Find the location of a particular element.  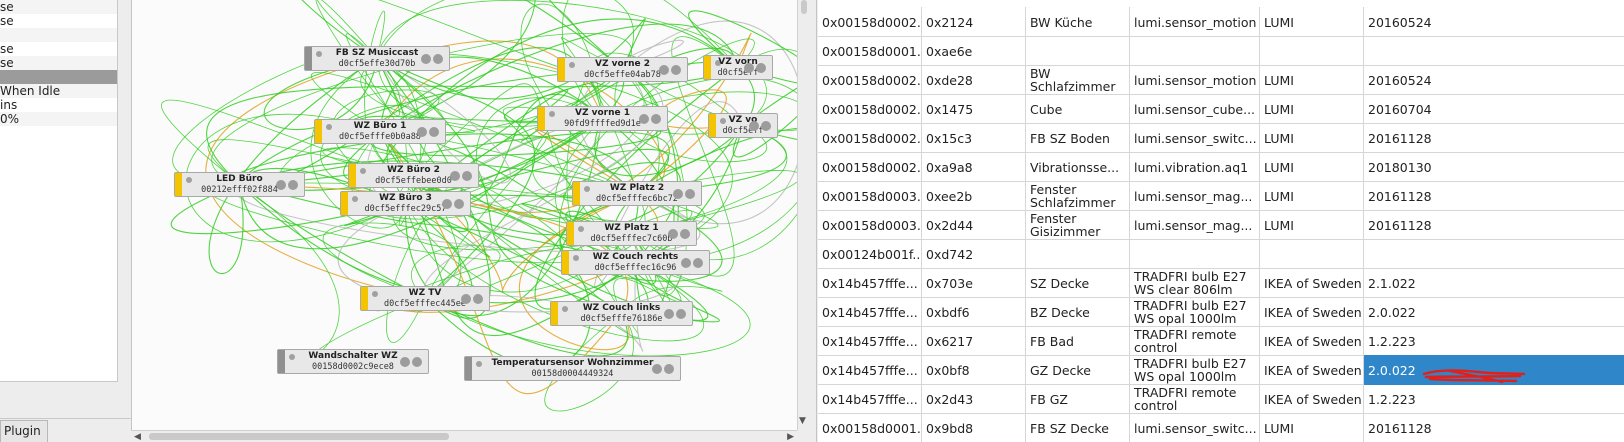

table-cell: 0x1475 is located at coordinates (974, 109).